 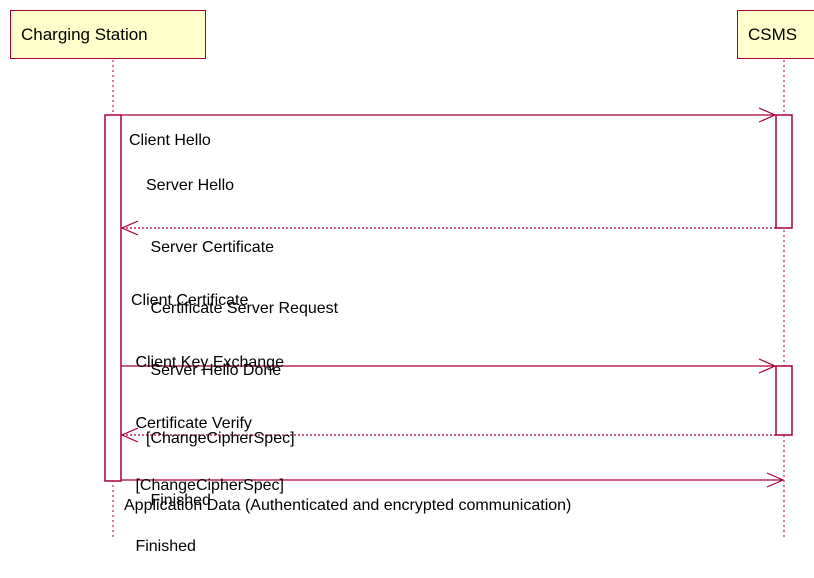 What do you see at coordinates (190, 185) in the screenshot?
I see `message-line: Server Hello` at bounding box center [190, 185].